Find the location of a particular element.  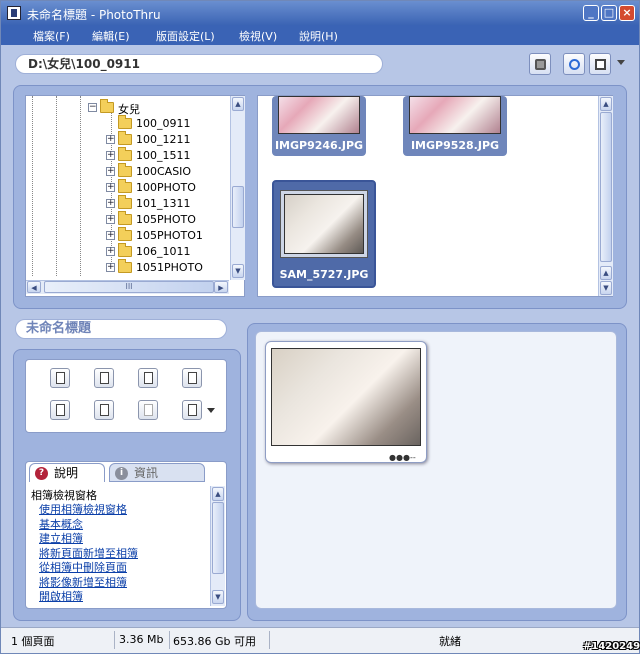

menu-view: 檢視(V) is located at coordinates (258, 36).